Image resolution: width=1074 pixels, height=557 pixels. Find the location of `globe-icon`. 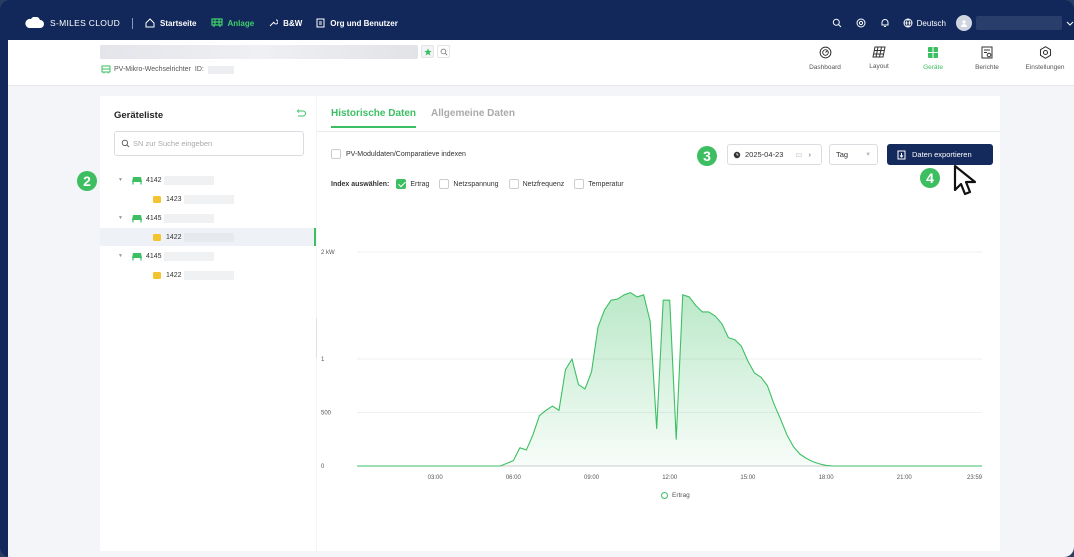

globe-icon is located at coordinates (908, 23).